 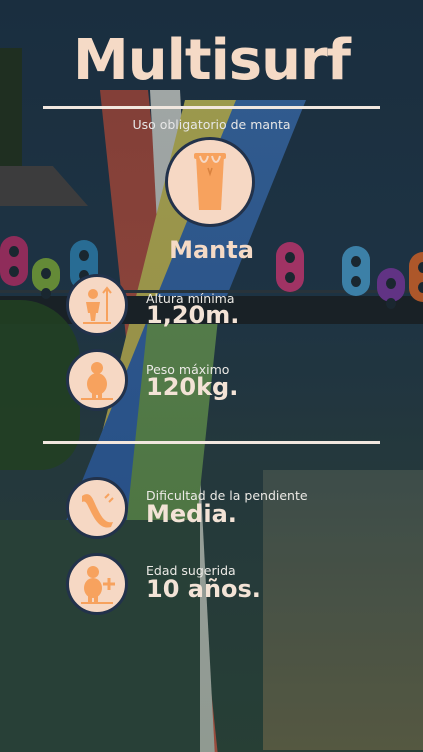 I want to click on height-person-icon, so click(x=97, y=305).